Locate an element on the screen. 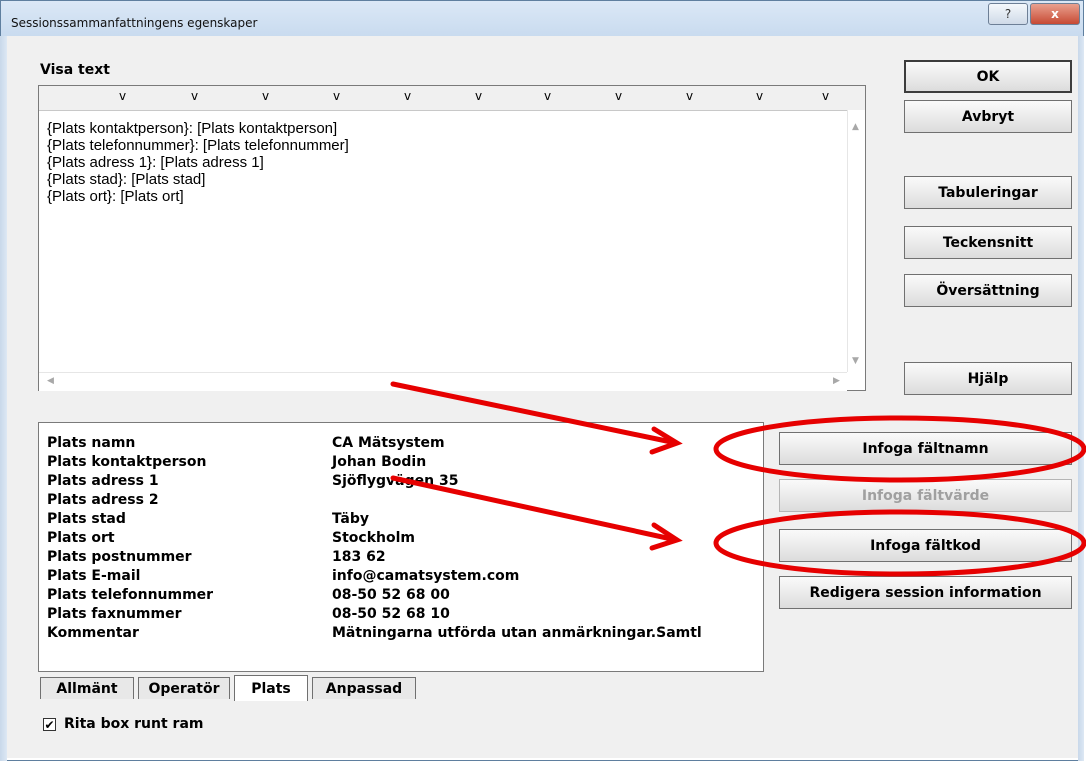 The width and height of the screenshot is (1086, 763). tabs-setup-button: Tabuleringar is located at coordinates (988, 192).